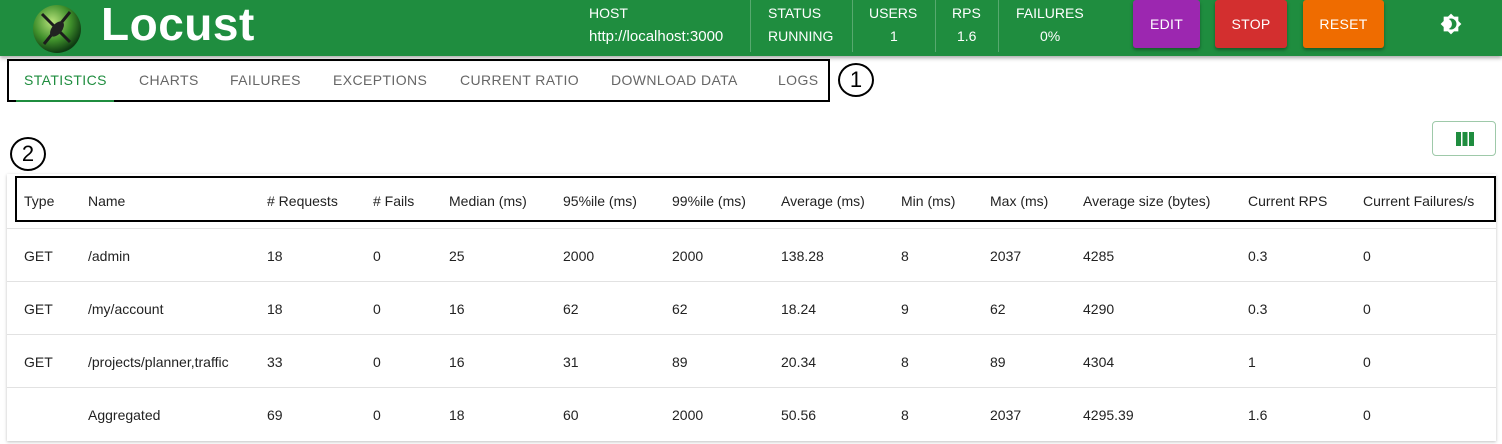  What do you see at coordinates (656, 36) in the screenshot?
I see `host-value: http://localhost:3000` at bounding box center [656, 36].